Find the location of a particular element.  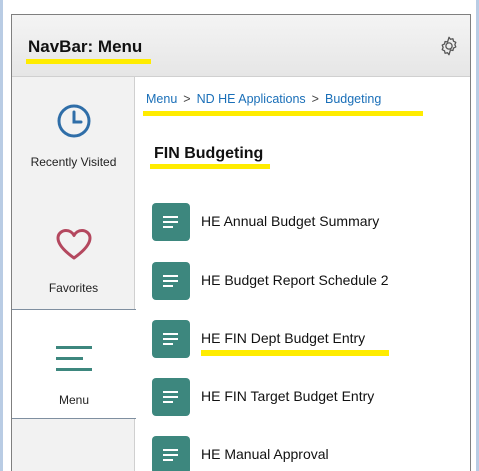

breadcrumb-link-budgeting: Budgeting is located at coordinates (353, 99).